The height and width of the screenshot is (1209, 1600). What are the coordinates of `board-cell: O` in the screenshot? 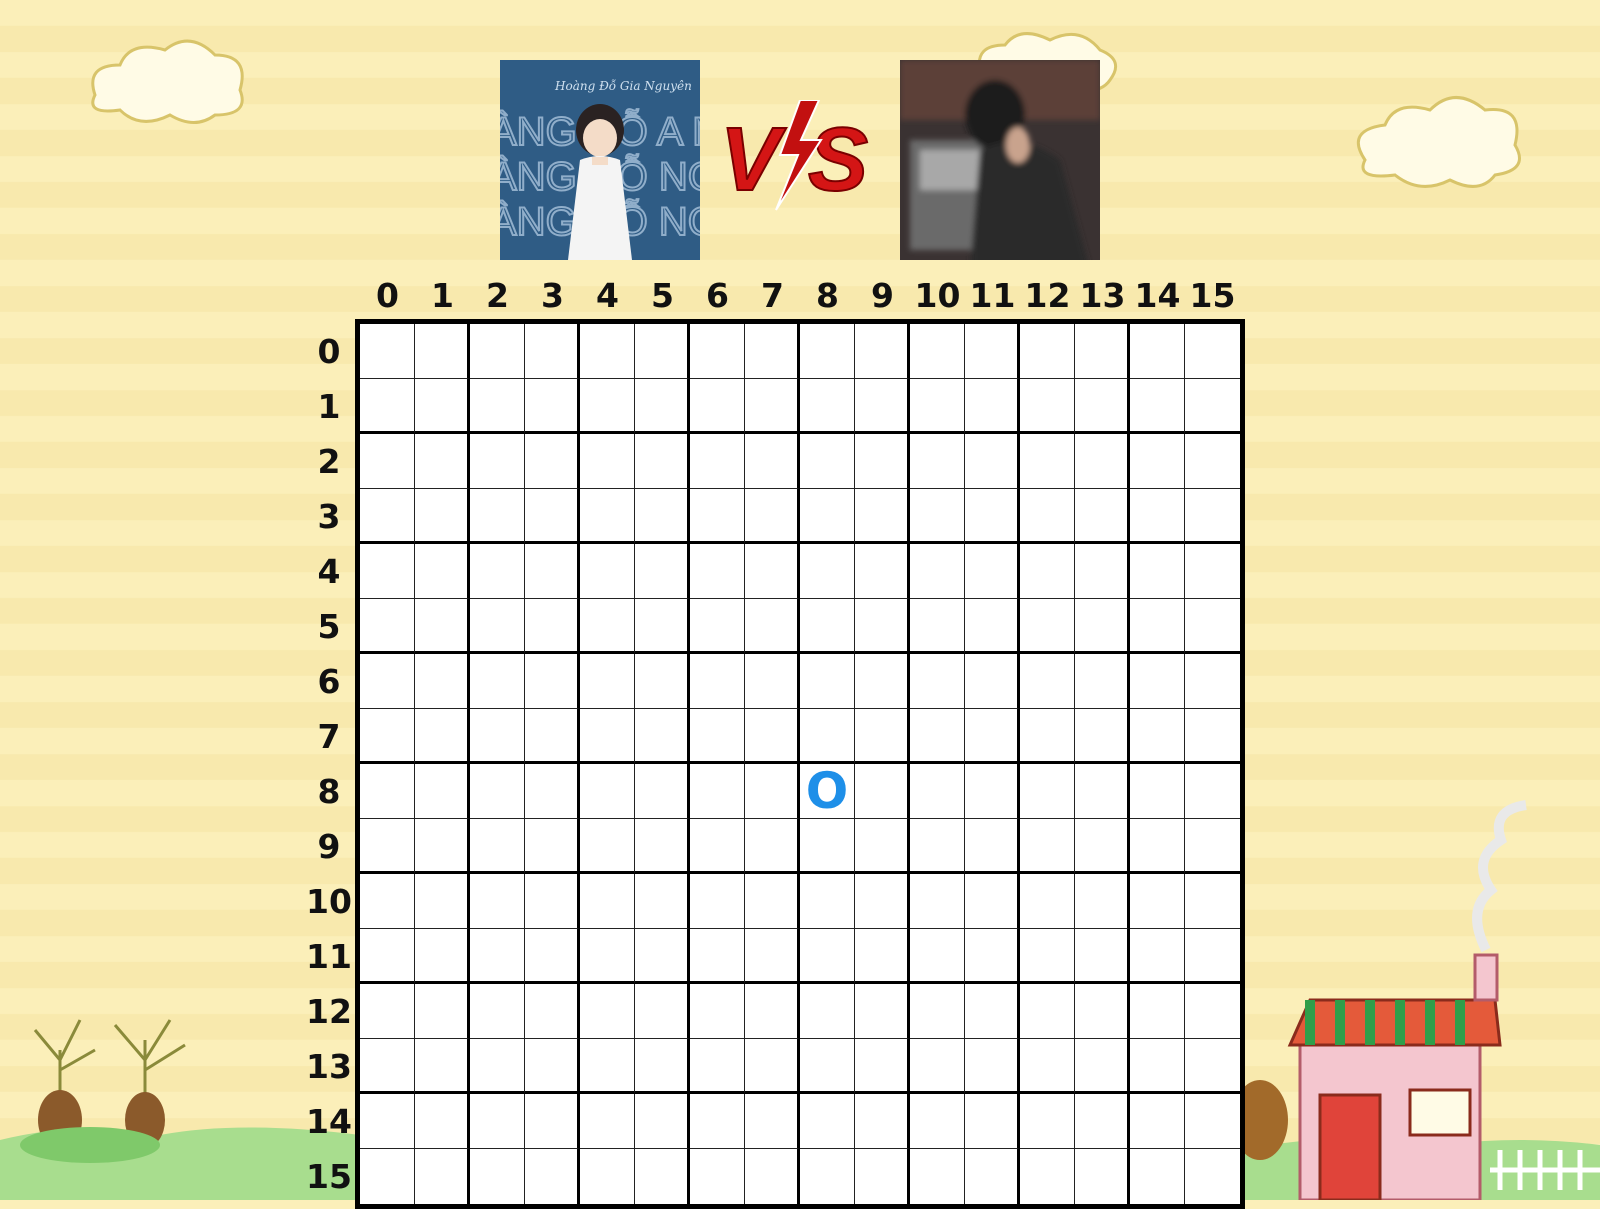 It's located at (827, 791).